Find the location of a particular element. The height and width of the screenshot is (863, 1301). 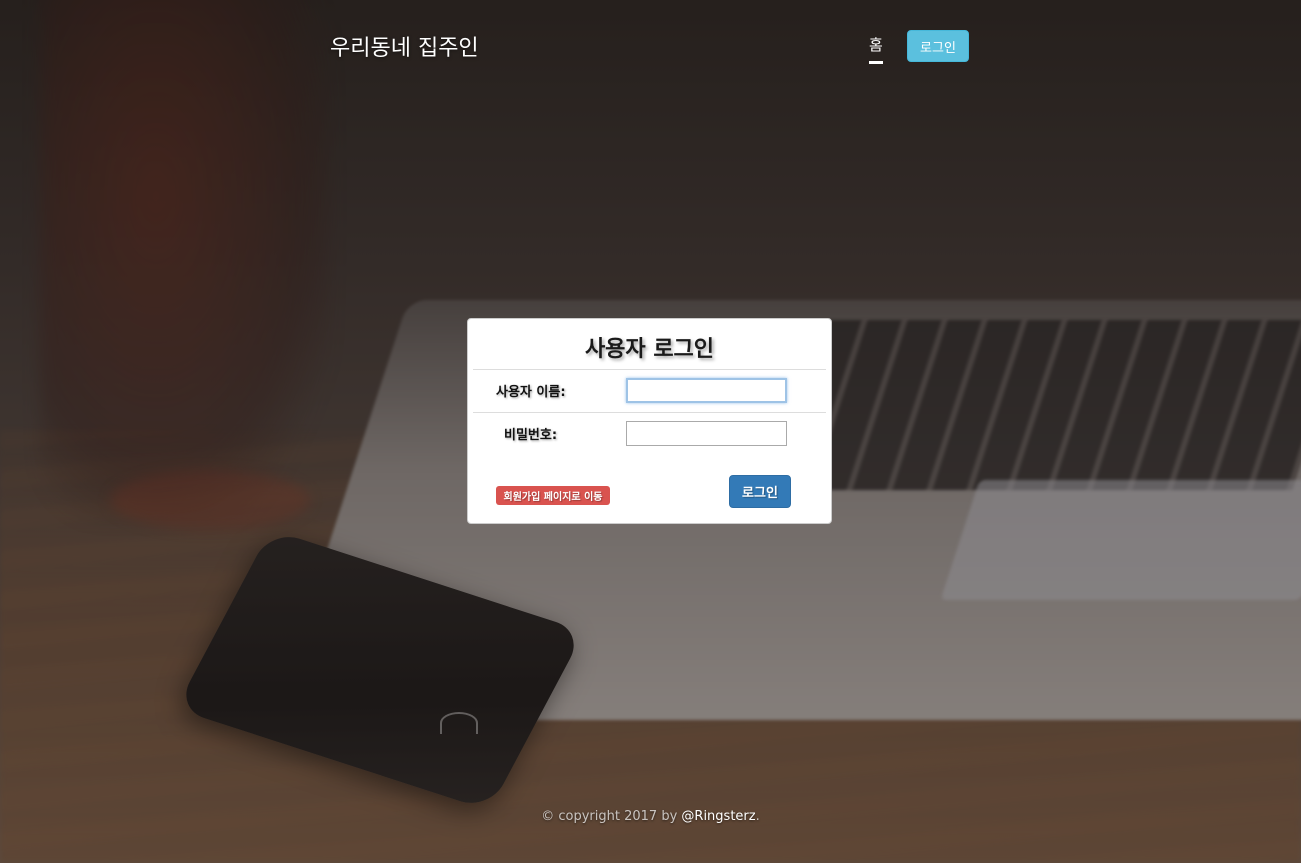

footer-author-link: @Ringsterz is located at coordinates (718, 816).